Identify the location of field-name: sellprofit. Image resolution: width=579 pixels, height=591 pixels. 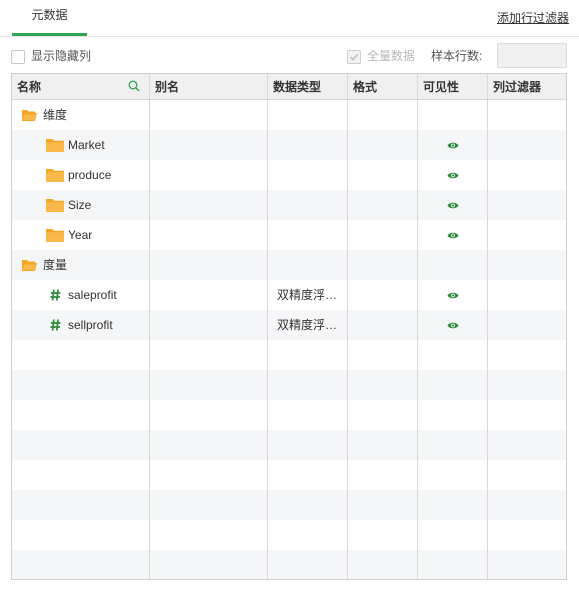
(90, 325).